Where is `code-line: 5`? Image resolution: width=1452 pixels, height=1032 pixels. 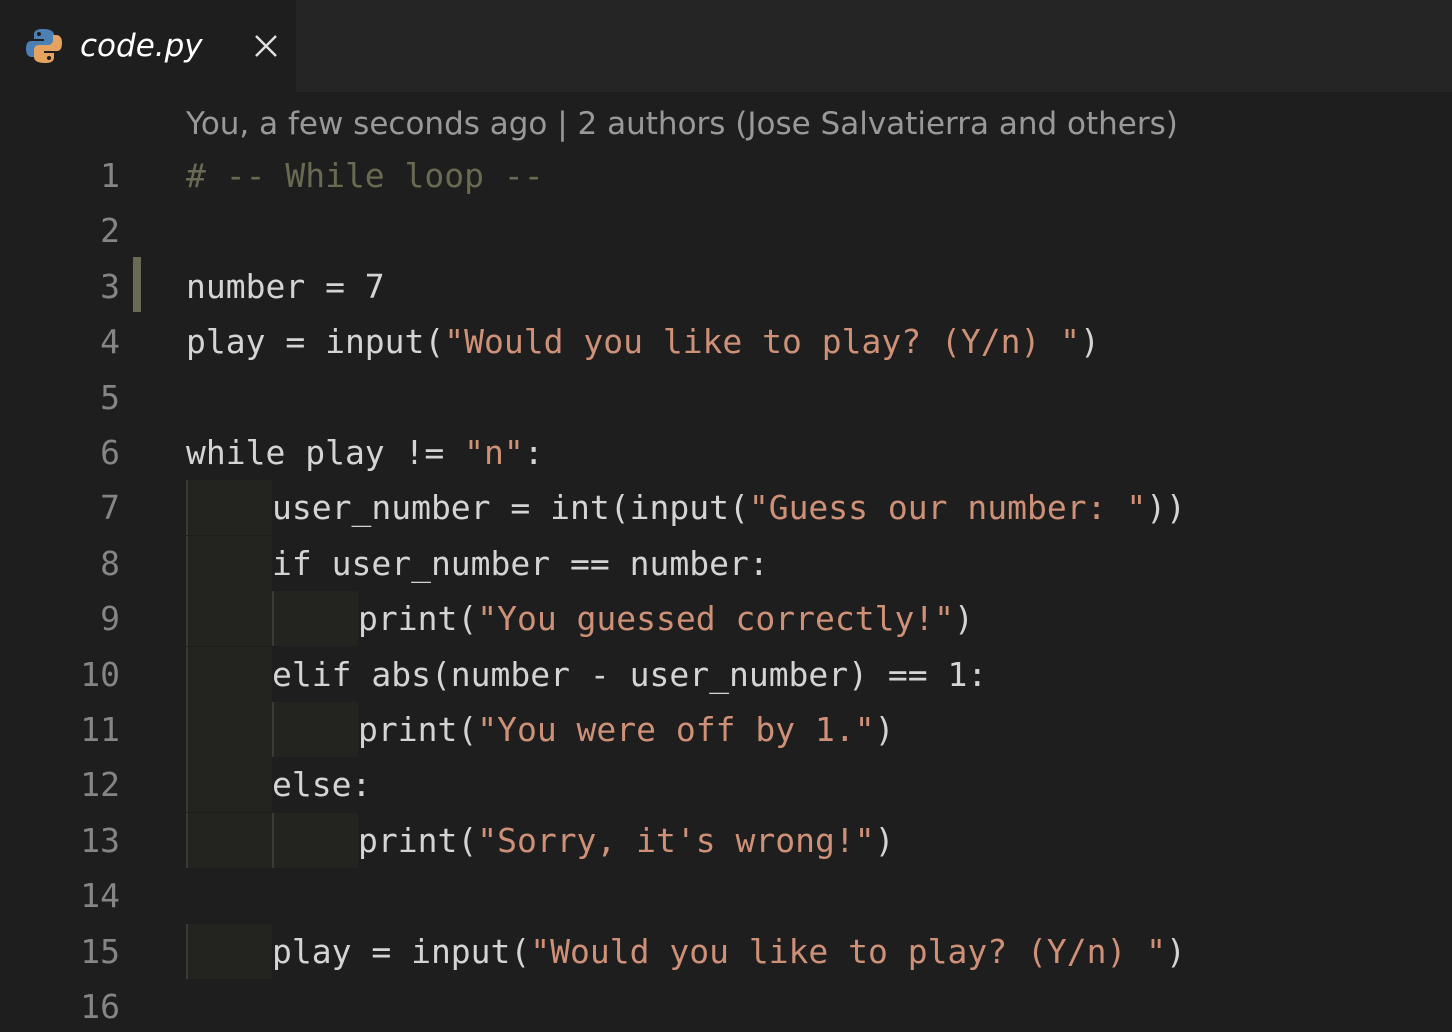
code-line: 5 is located at coordinates (726, 397).